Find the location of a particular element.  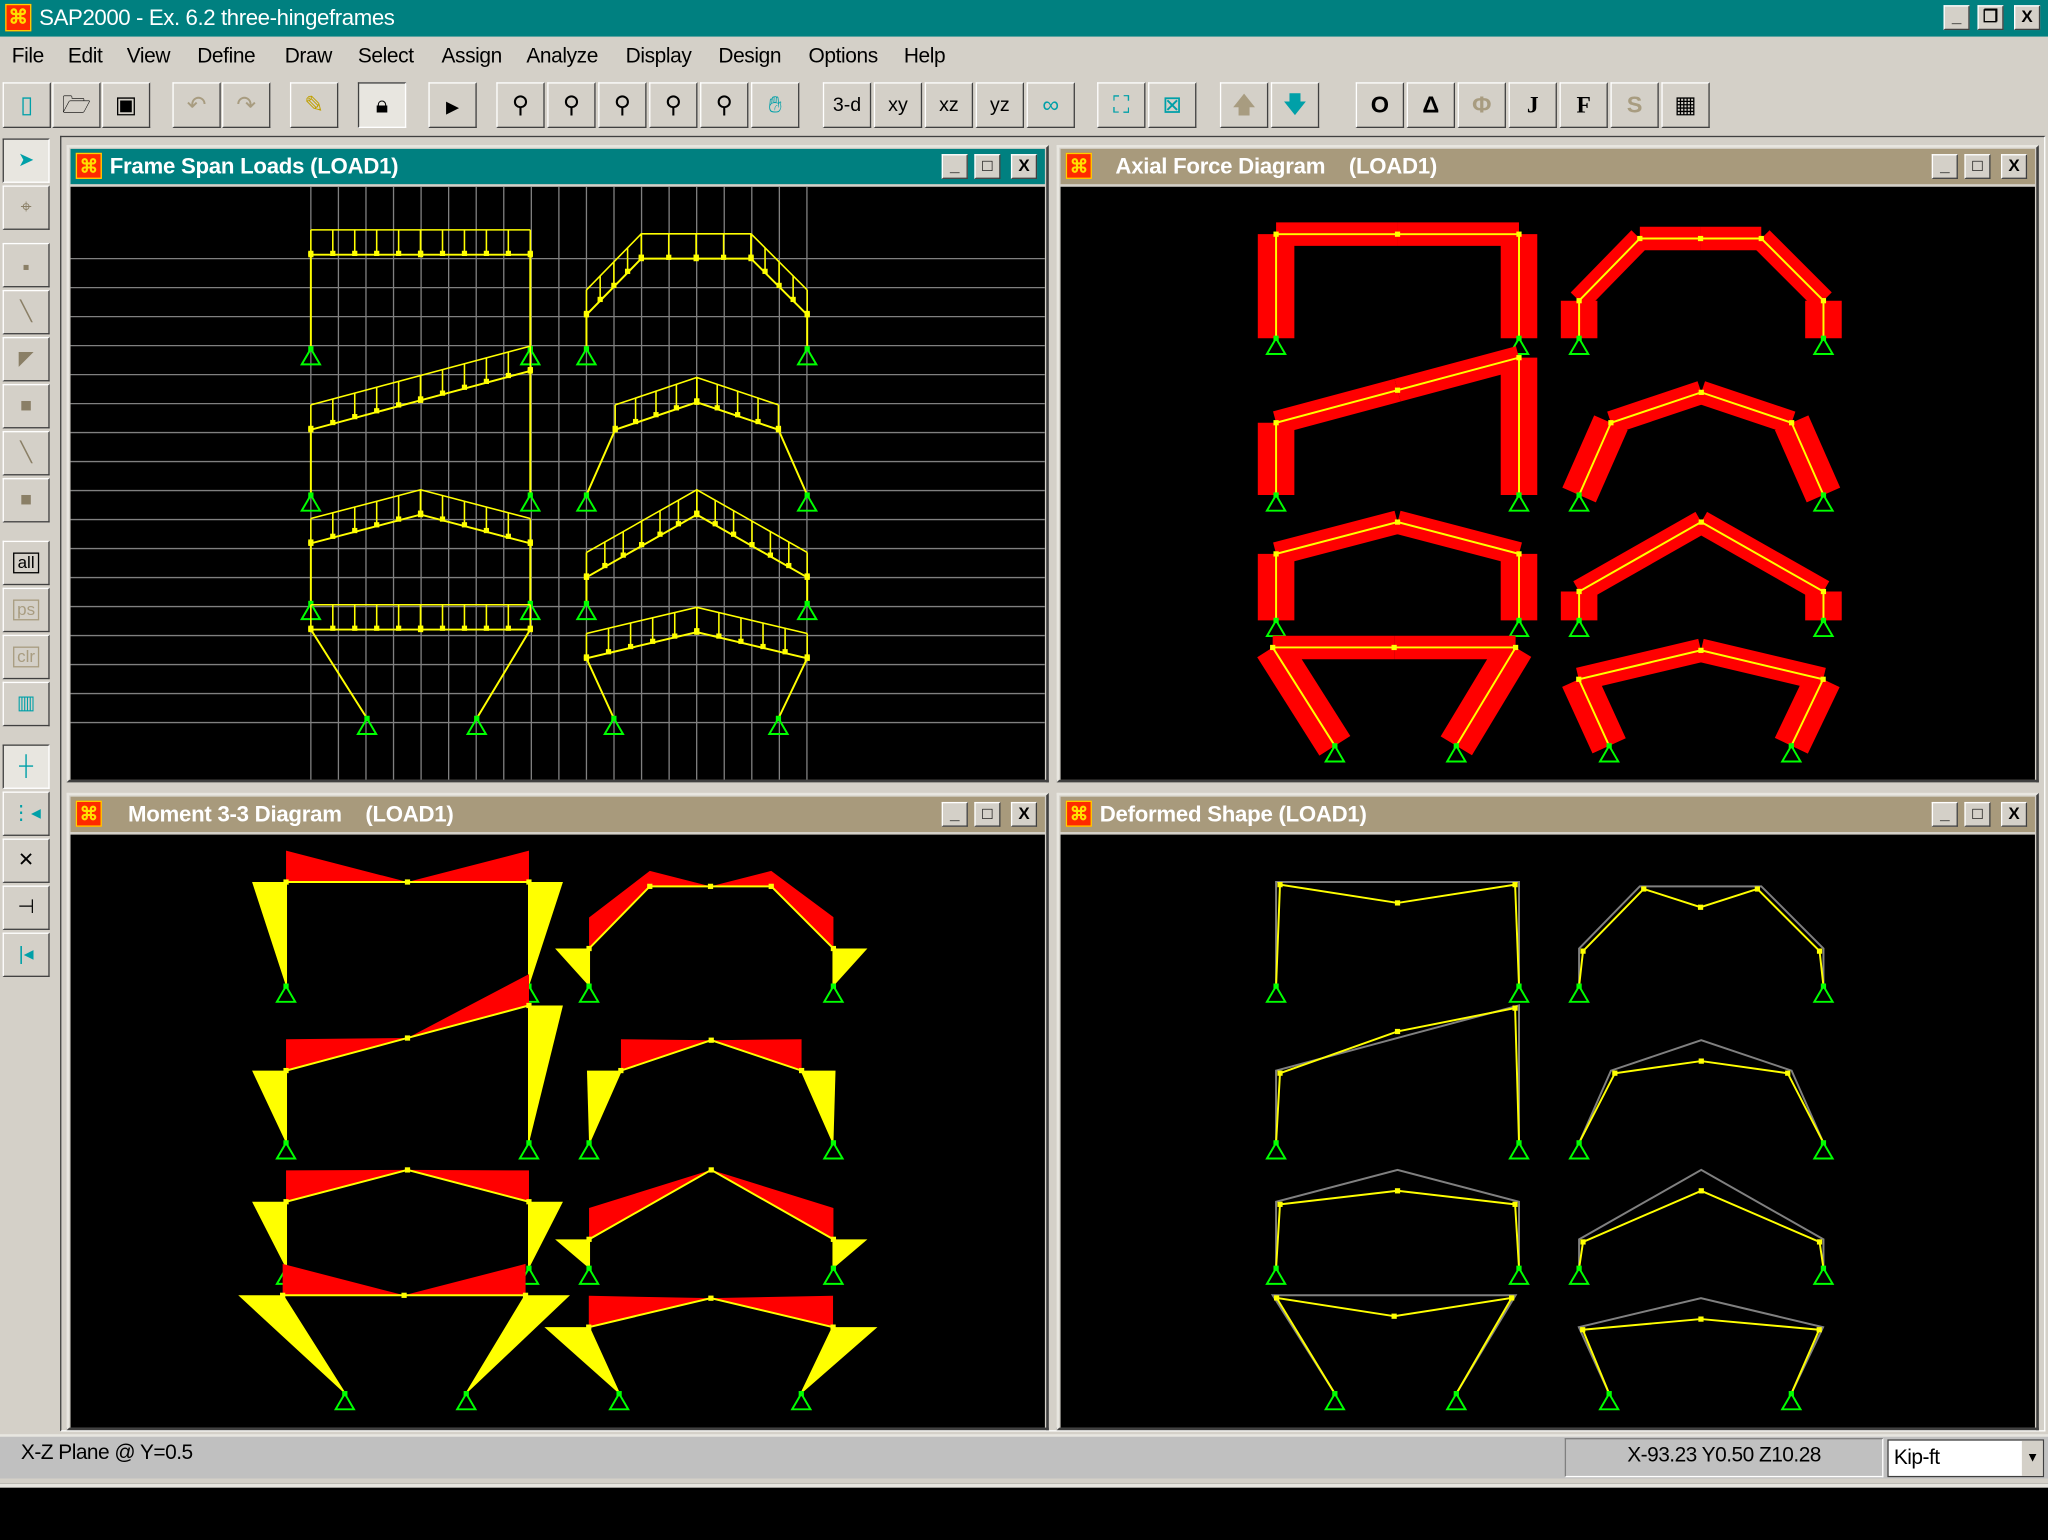

pointer-button: ➤ is located at coordinates (26, 160).